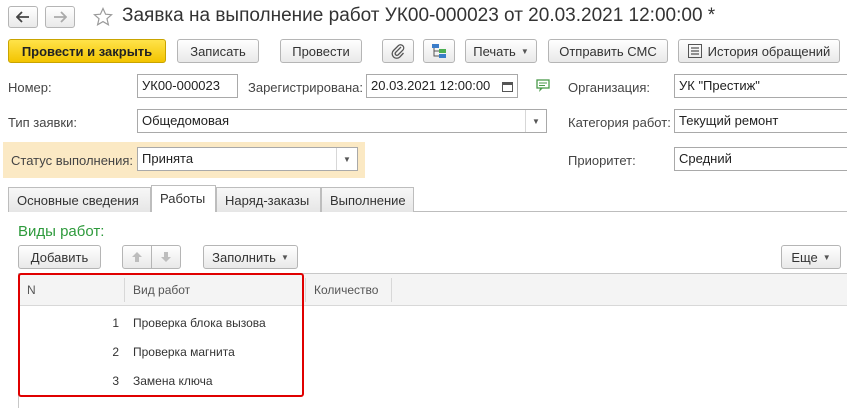 This screenshot has width=847, height=408. Describe the element at coordinates (218, 51) in the screenshot. I see `save-button: Записать` at that location.